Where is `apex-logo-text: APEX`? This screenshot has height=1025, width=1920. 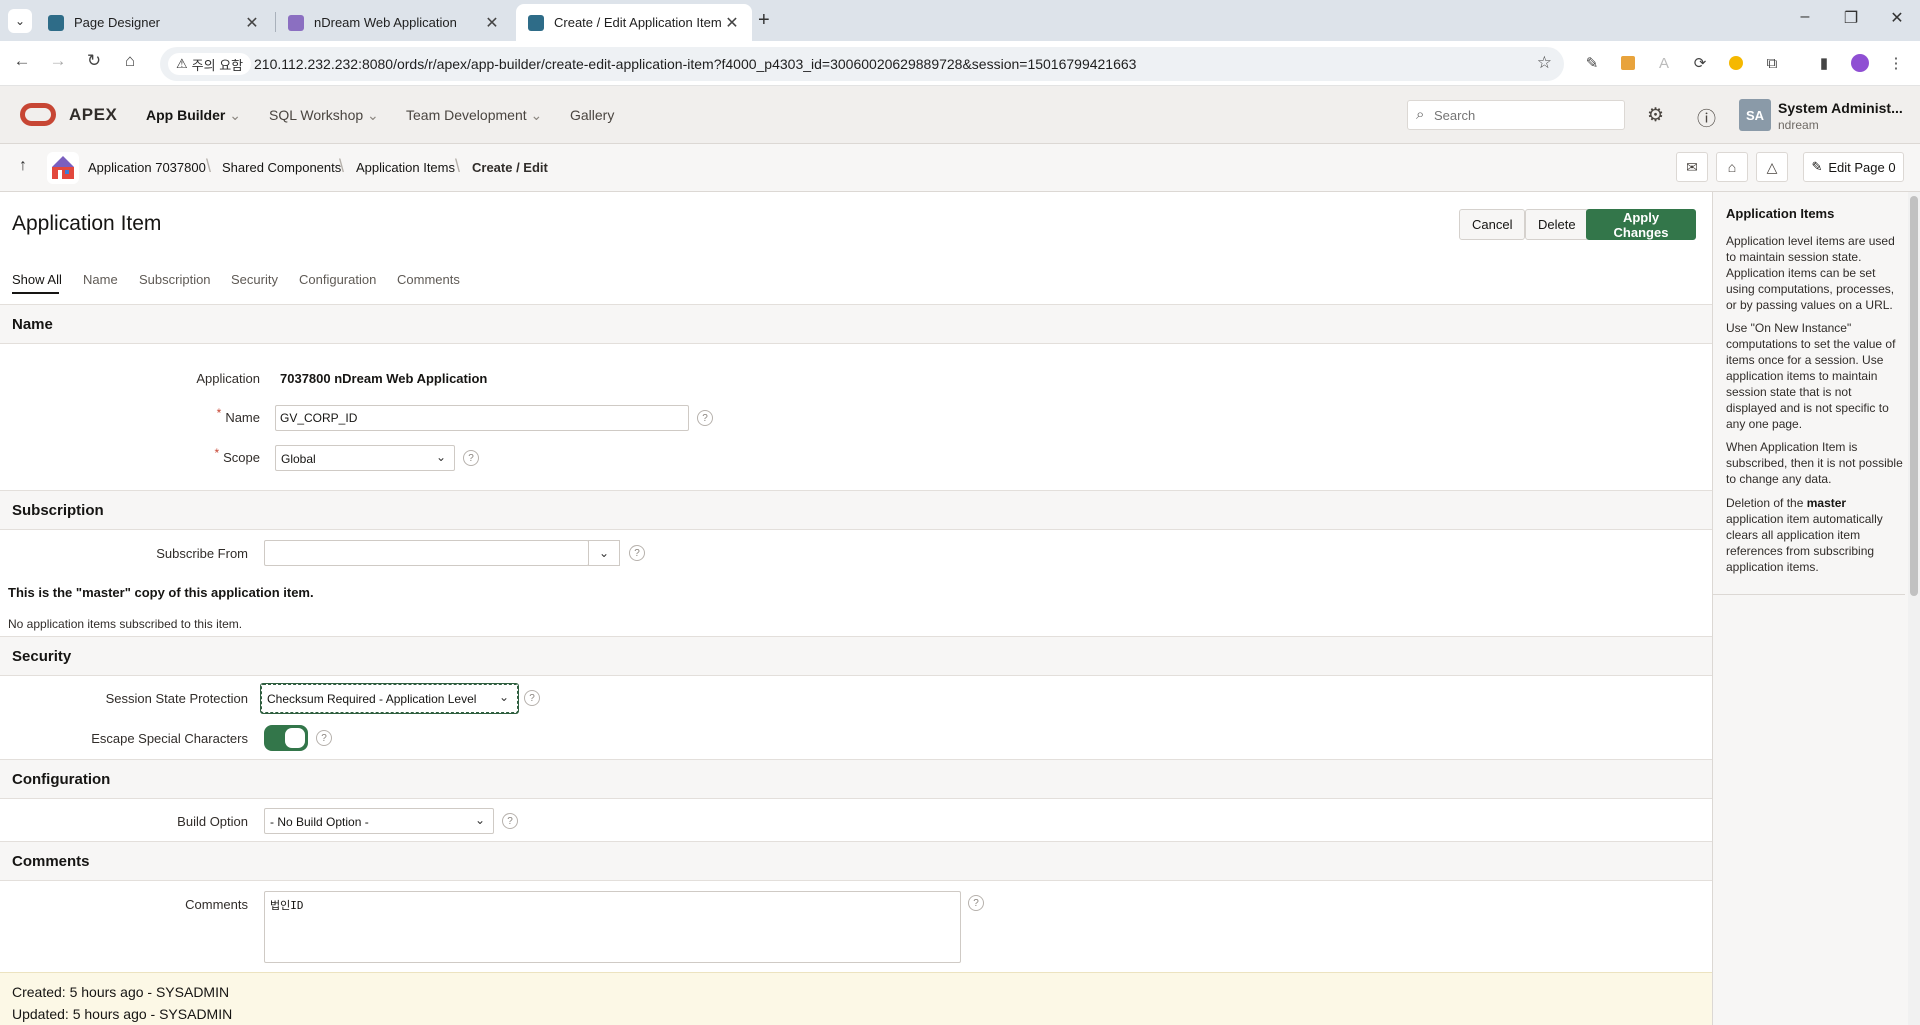 apex-logo-text: APEX is located at coordinates (93, 115).